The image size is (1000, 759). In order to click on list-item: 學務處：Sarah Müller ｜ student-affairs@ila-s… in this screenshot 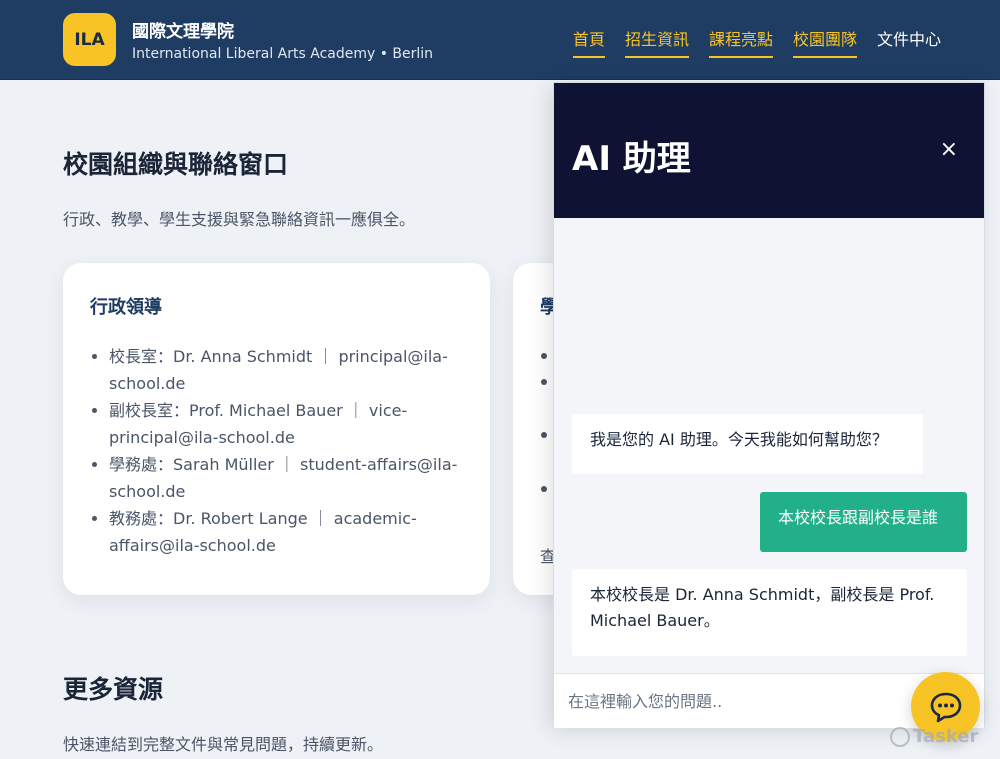, I will do `click(289, 478)`.